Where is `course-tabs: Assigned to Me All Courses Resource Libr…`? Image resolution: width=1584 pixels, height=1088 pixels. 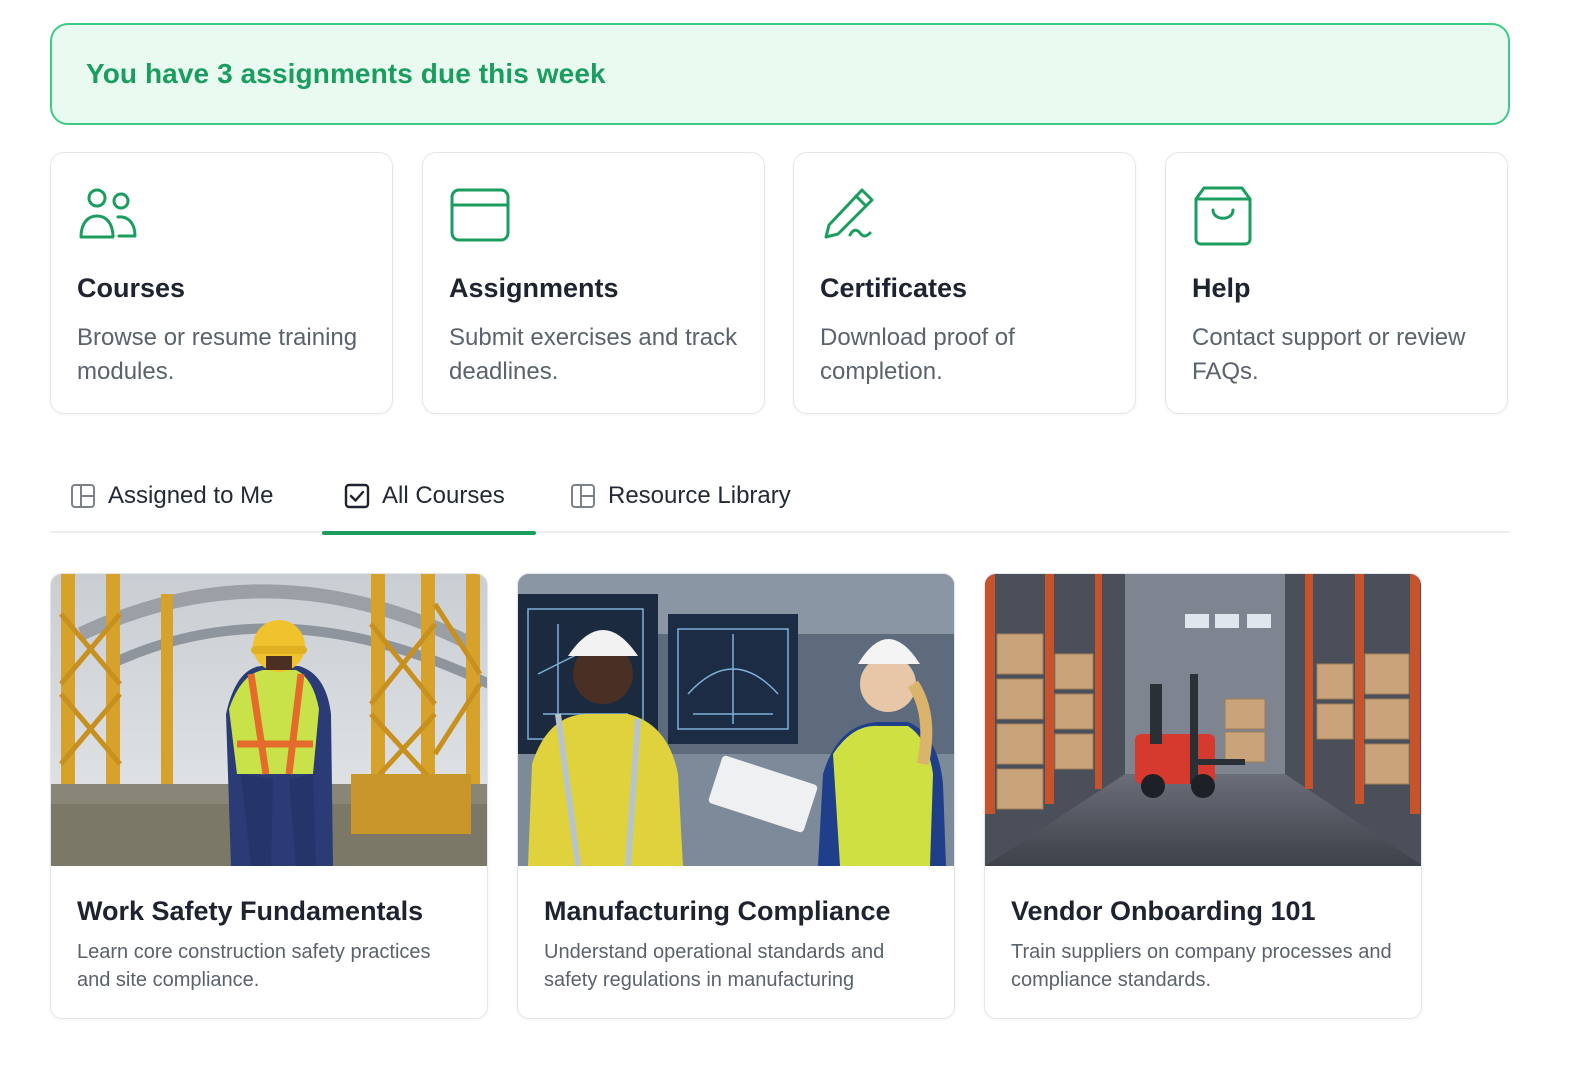
course-tabs: Assigned to Me All Courses Resource Libr… is located at coordinates (780, 496).